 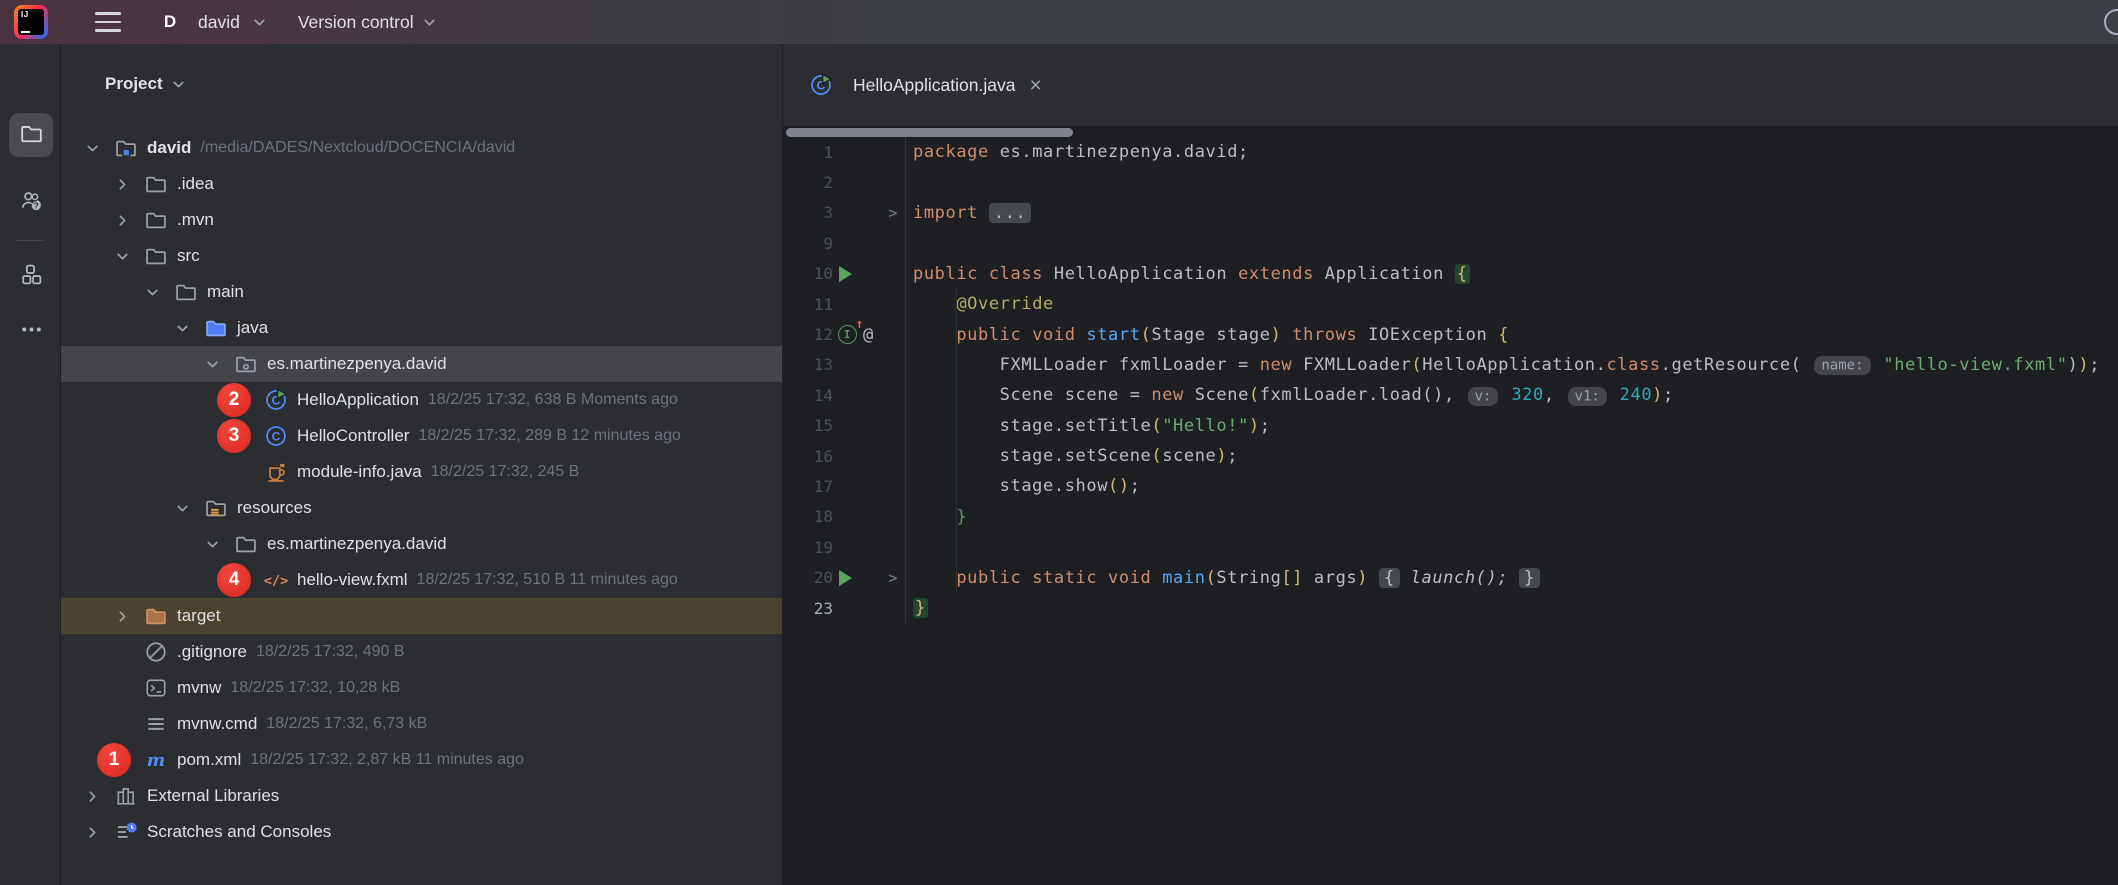 I want to click on project-switcher: D david, so click(x=210, y=22).